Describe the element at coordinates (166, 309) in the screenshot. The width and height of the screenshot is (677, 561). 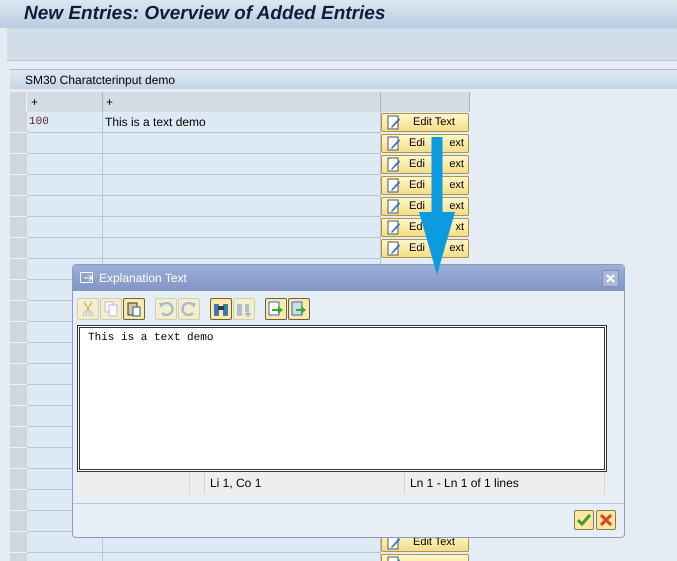
I see `undo-icon` at that location.